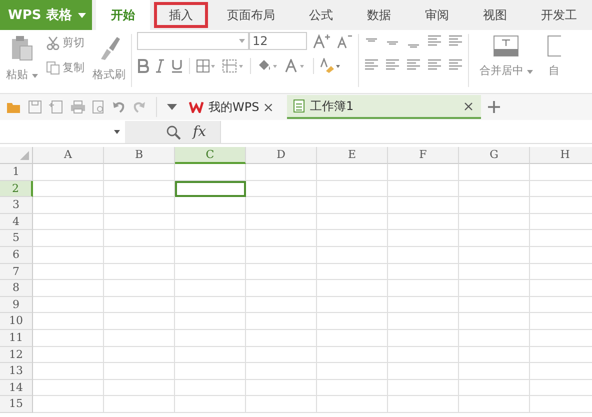 The width and height of the screenshot is (592, 417). What do you see at coordinates (78, 107) in the screenshot?
I see `print-icon` at bounding box center [78, 107].